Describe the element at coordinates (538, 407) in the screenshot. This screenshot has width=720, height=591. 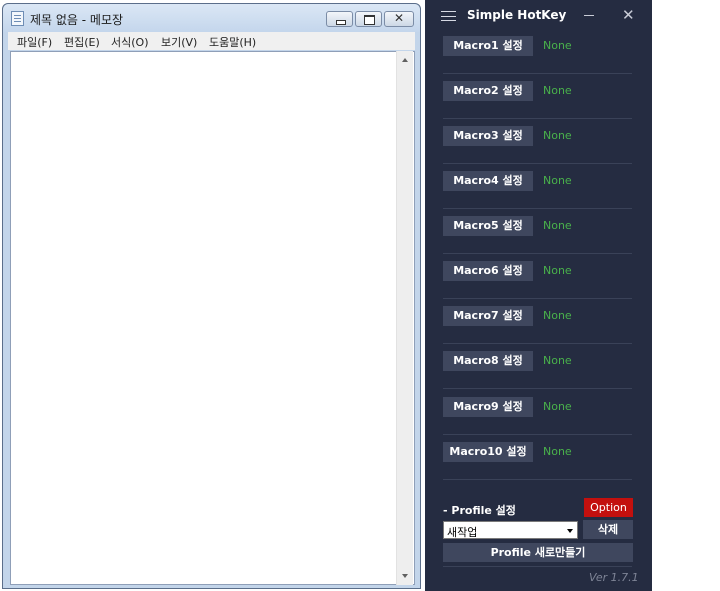
I see `macro-row-9: Macro9 설정 None` at that location.